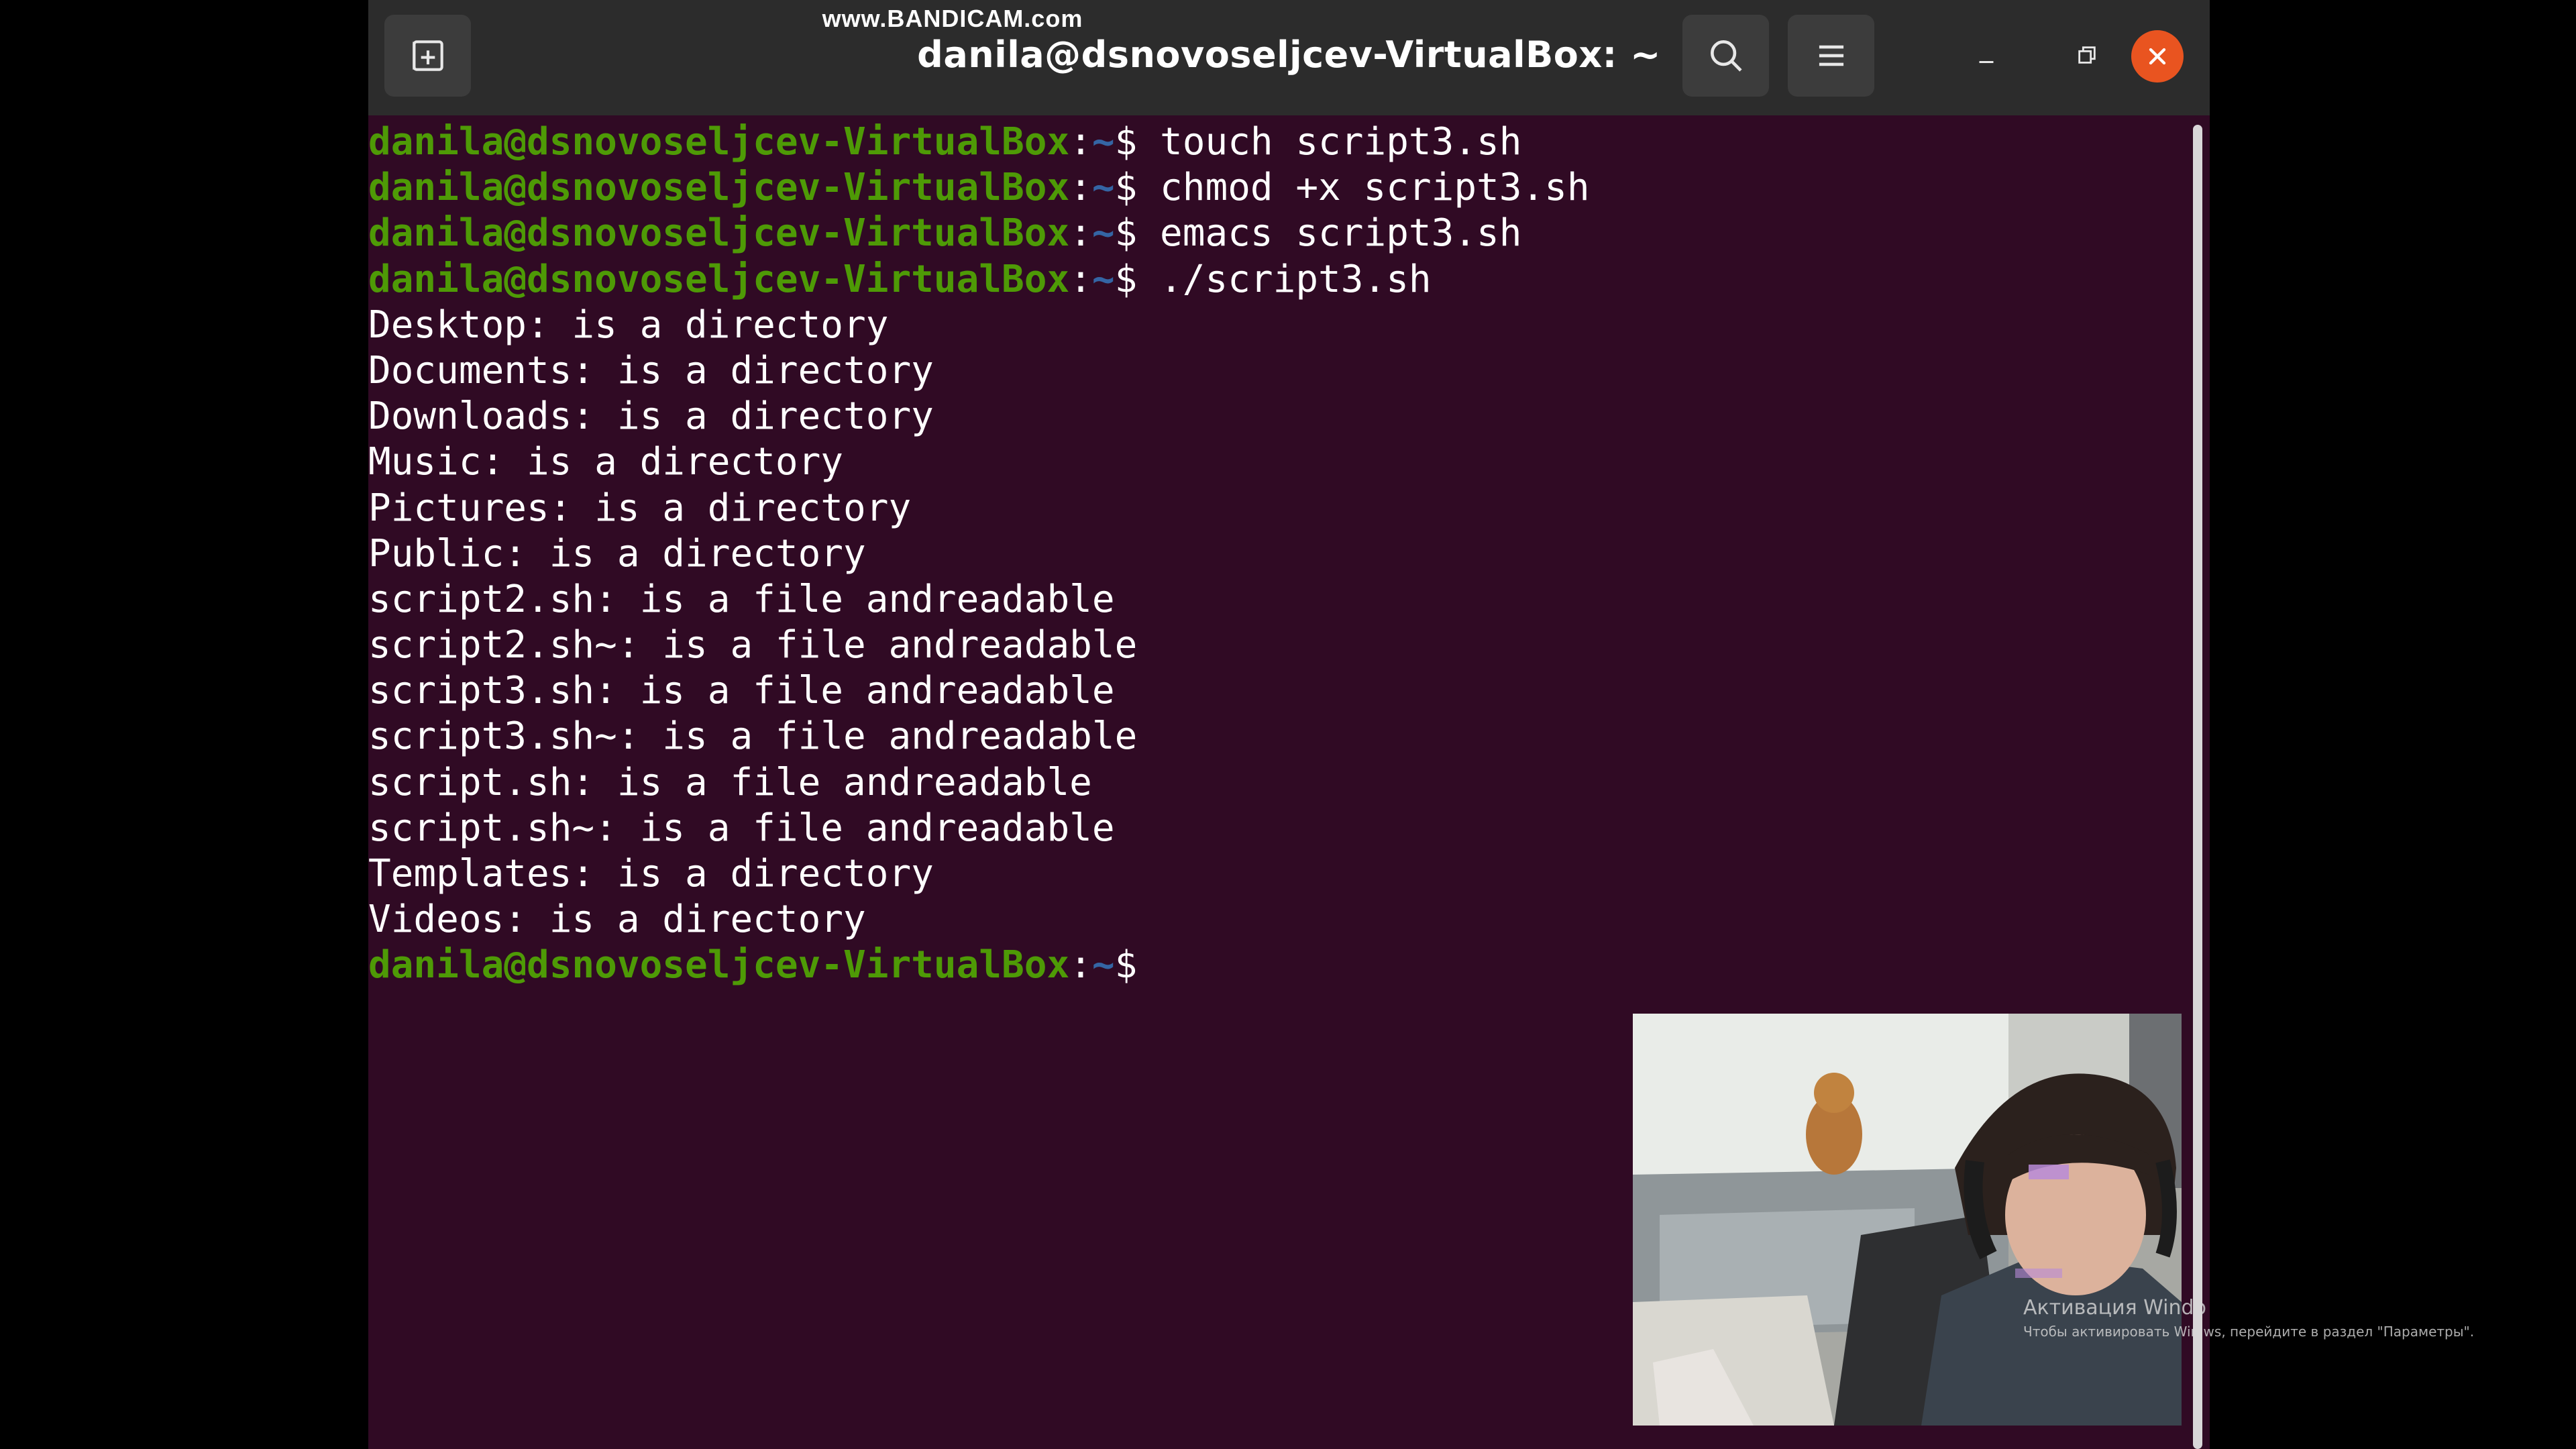 This screenshot has height=1449, width=2576. I want to click on terminal-output-line: Documents: is a directory, so click(651, 370).